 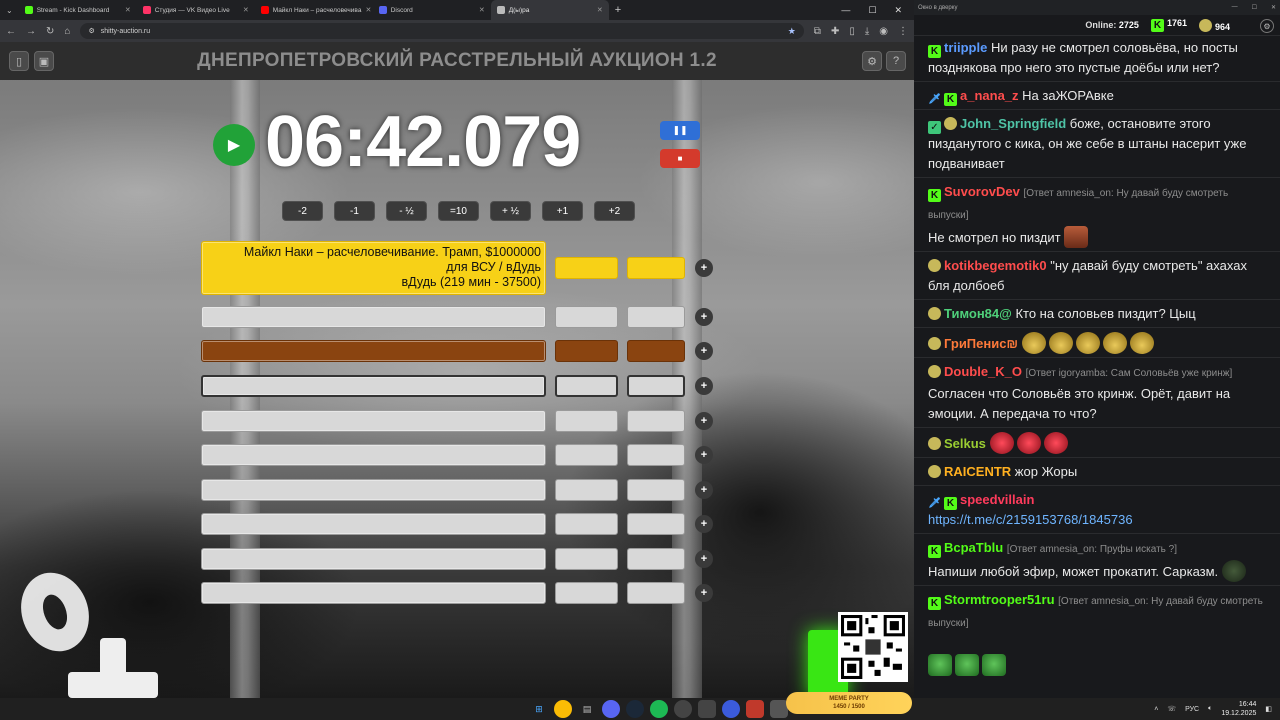 I want to click on chat-link: https://t.me/c/2159153768/1845736, so click(x=1030, y=519).